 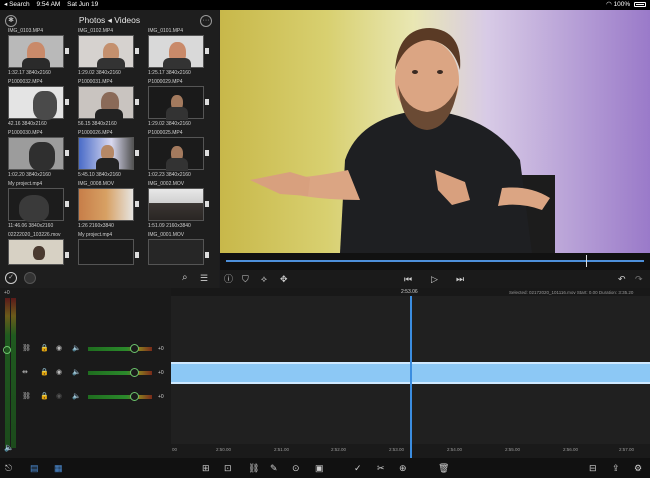 I want to click on media-item-name: IMG_0002.MOV, so click(x=166, y=184).